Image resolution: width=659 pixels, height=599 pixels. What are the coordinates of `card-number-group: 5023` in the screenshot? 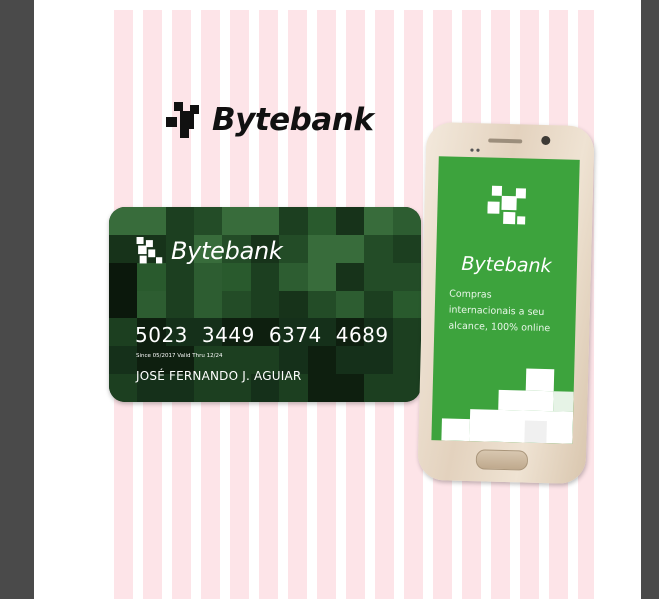 It's located at (161, 335).